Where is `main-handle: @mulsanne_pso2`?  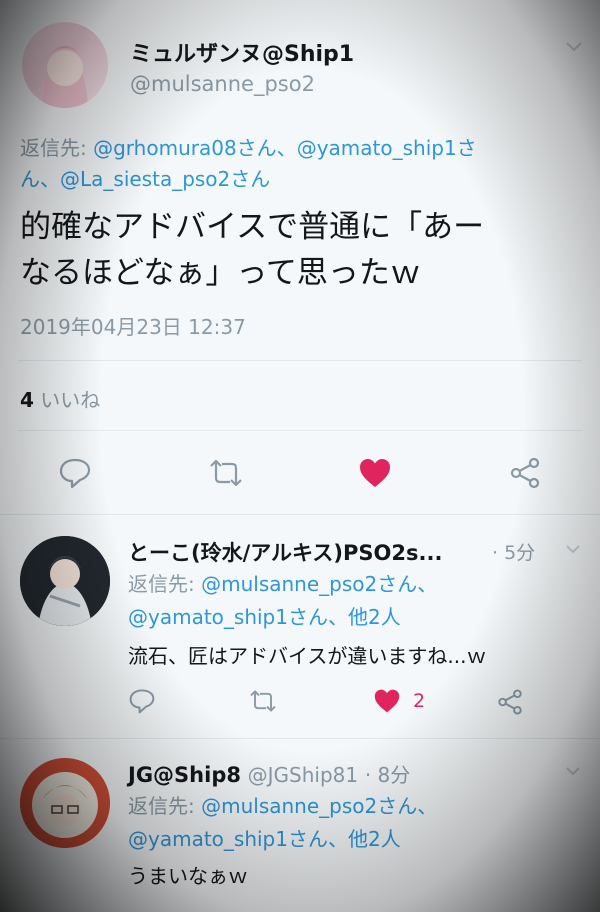
main-handle: @mulsanne_pso2 is located at coordinates (222, 84).